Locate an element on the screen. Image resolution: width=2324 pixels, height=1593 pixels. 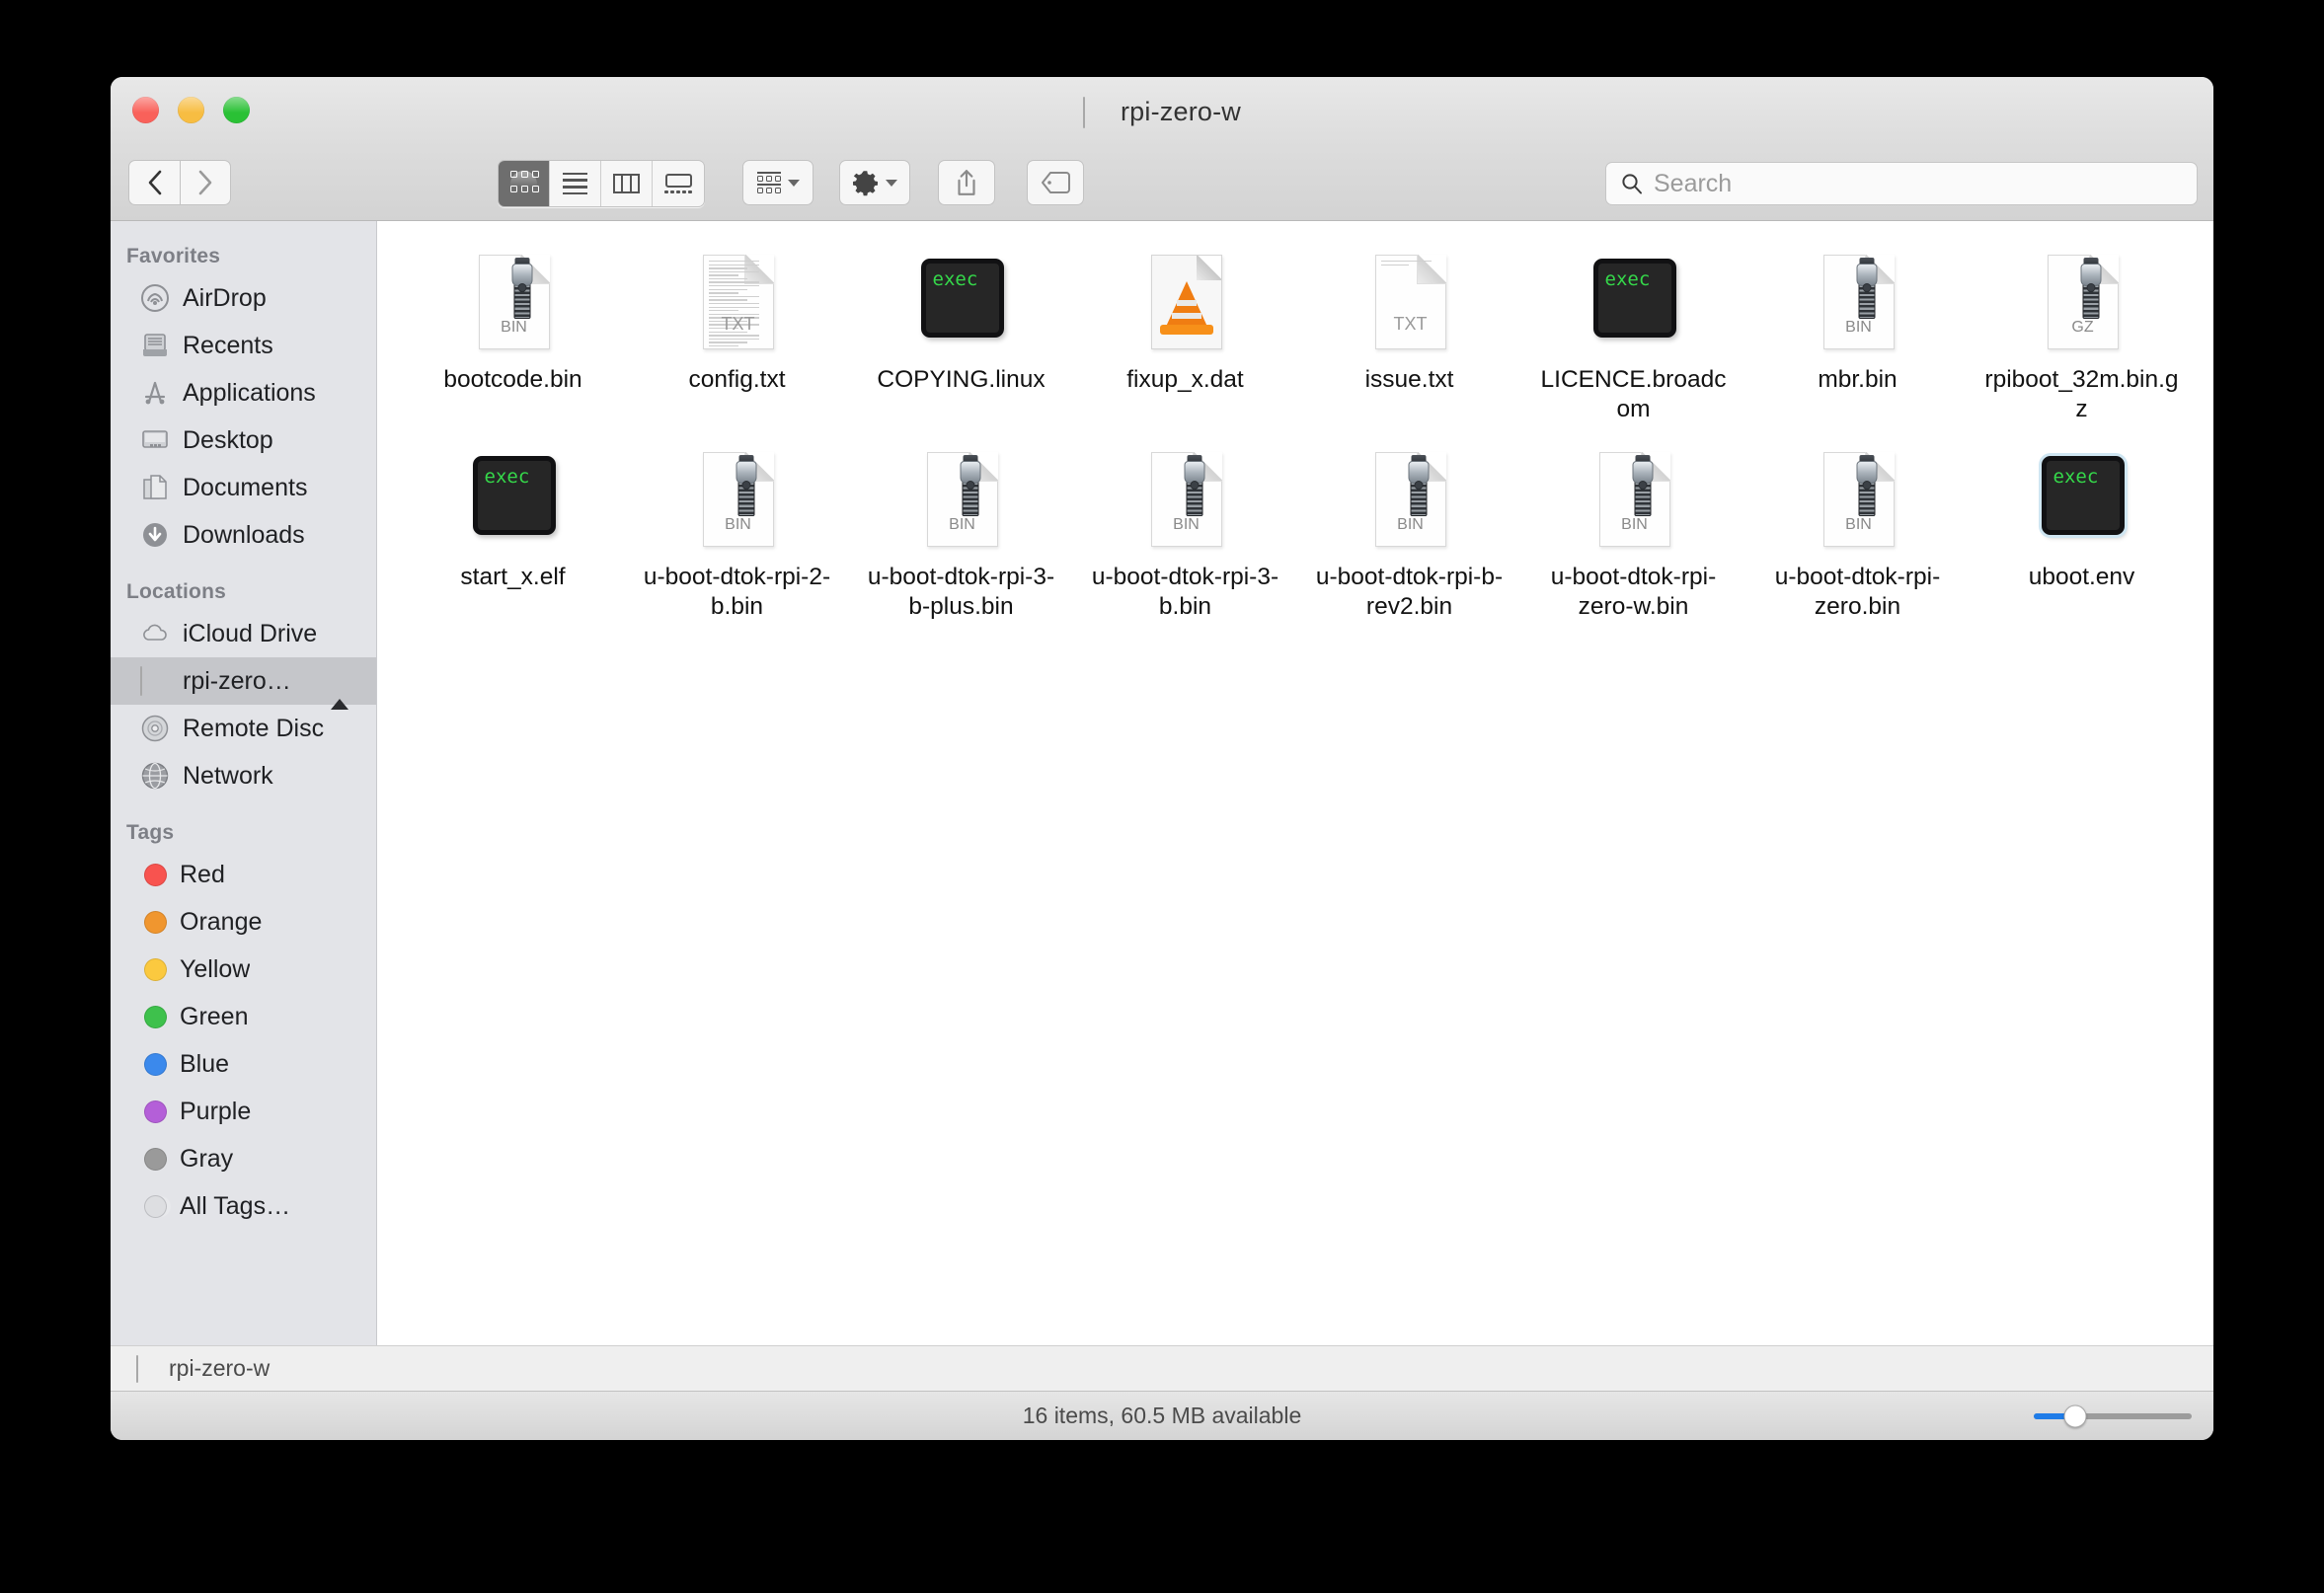
icon-size-slider is located at coordinates (2113, 1415).